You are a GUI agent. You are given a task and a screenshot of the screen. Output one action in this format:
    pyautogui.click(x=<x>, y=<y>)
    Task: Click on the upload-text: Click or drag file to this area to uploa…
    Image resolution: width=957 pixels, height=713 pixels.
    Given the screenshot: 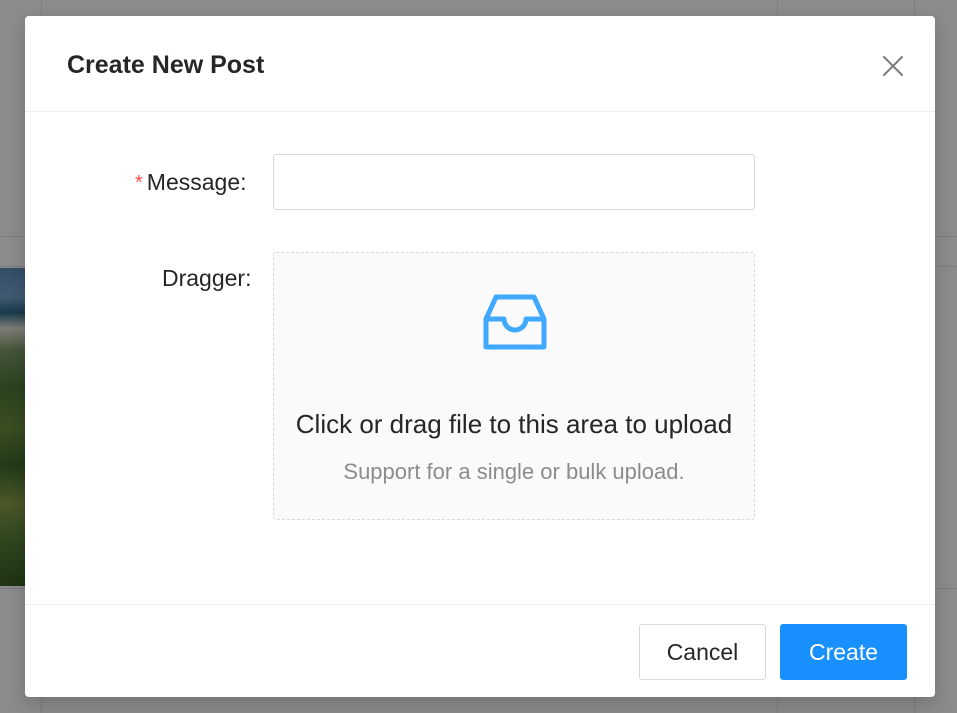 What is the action you would take?
    pyautogui.click(x=514, y=424)
    